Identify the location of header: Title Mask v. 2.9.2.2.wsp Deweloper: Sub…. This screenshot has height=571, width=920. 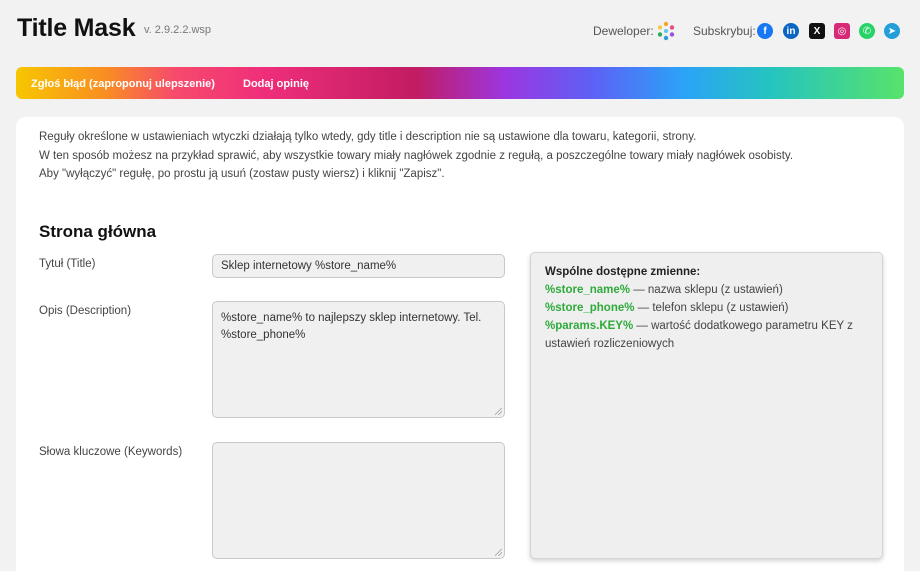
(460, 31).